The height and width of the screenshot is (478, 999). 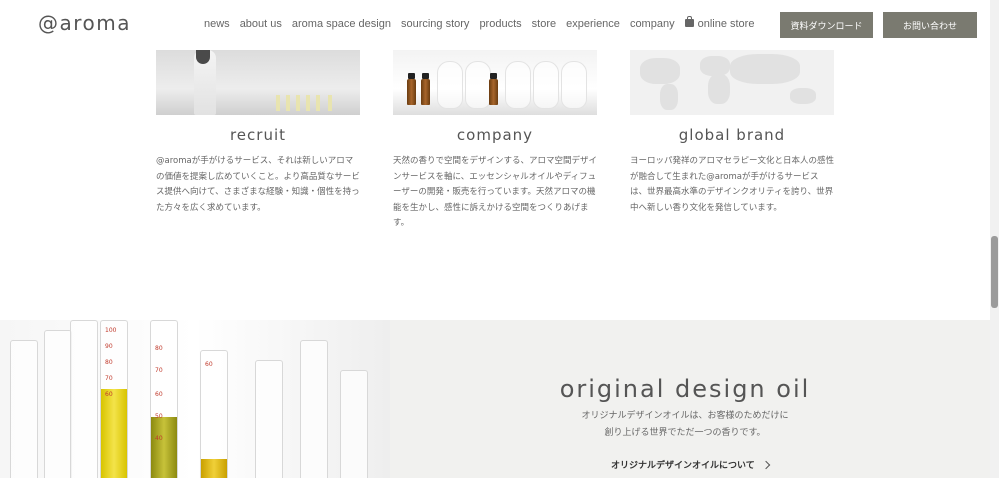 I want to click on card-title: global brand, so click(x=732, y=135).